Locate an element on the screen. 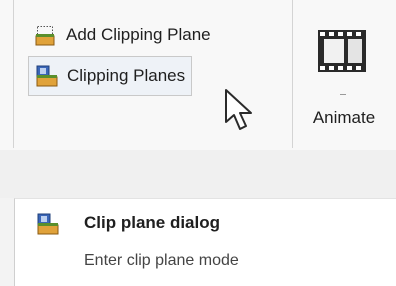 The width and height of the screenshot is (396, 286). tooltip-title: Clip plane dialog is located at coordinates (152, 222).